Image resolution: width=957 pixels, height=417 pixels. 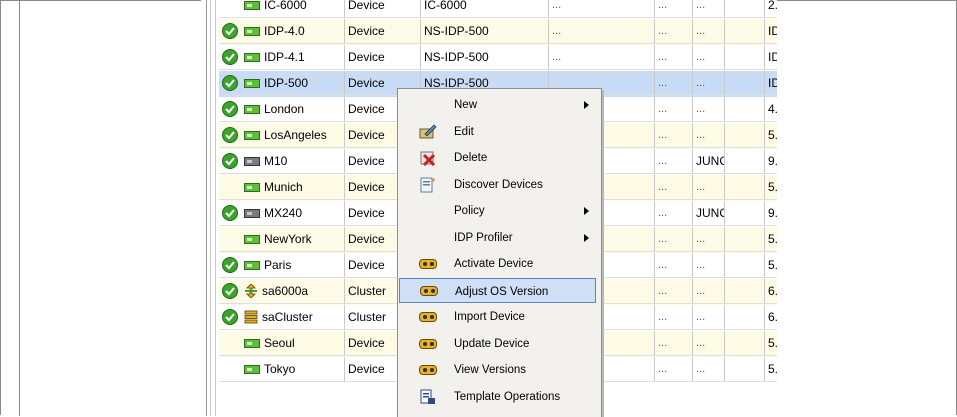 What do you see at coordinates (490, 370) in the screenshot?
I see `menu-item-label: View Versions` at bounding box center [490, 370].